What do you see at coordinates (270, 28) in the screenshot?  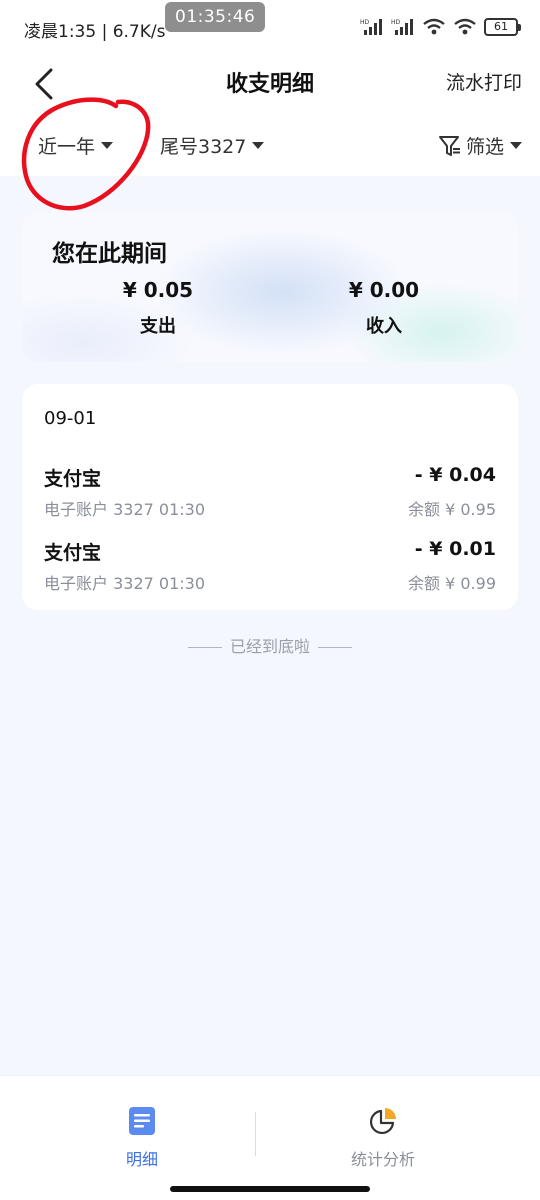 I see `status-bar: 凌晨1:35 | 6.7K/s 01:35:46 HD HD 61` at bounding box center [270, 28].